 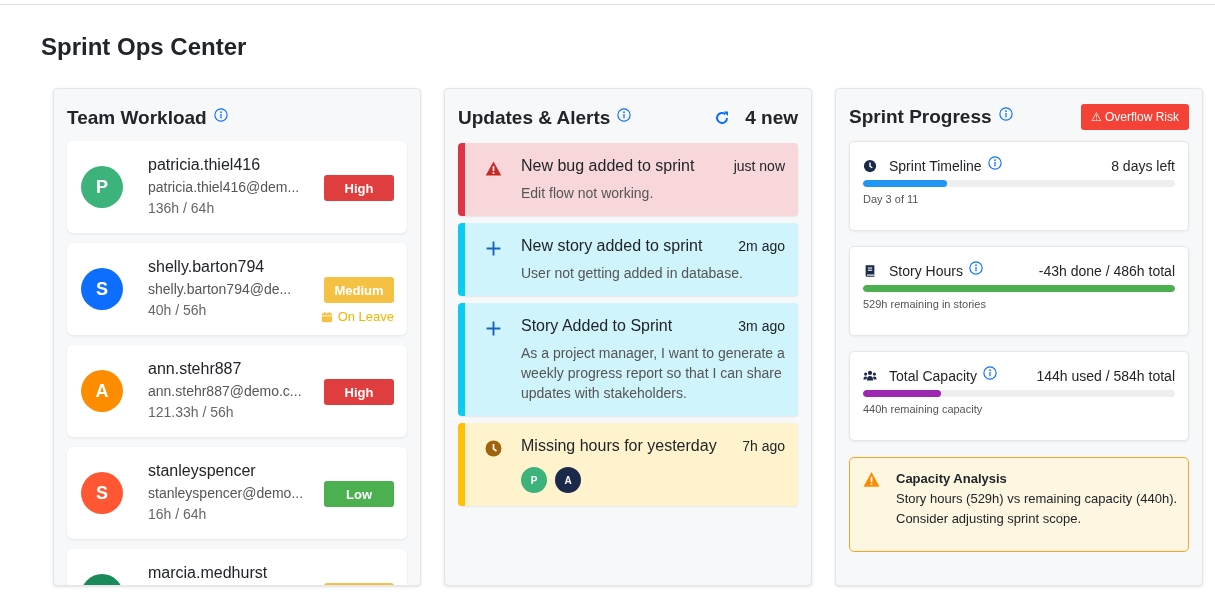 What do you see at coordinates (202, 471) in the screenshot?
I see `member-name: stanleyspencer` at bounding box center [202, 471].